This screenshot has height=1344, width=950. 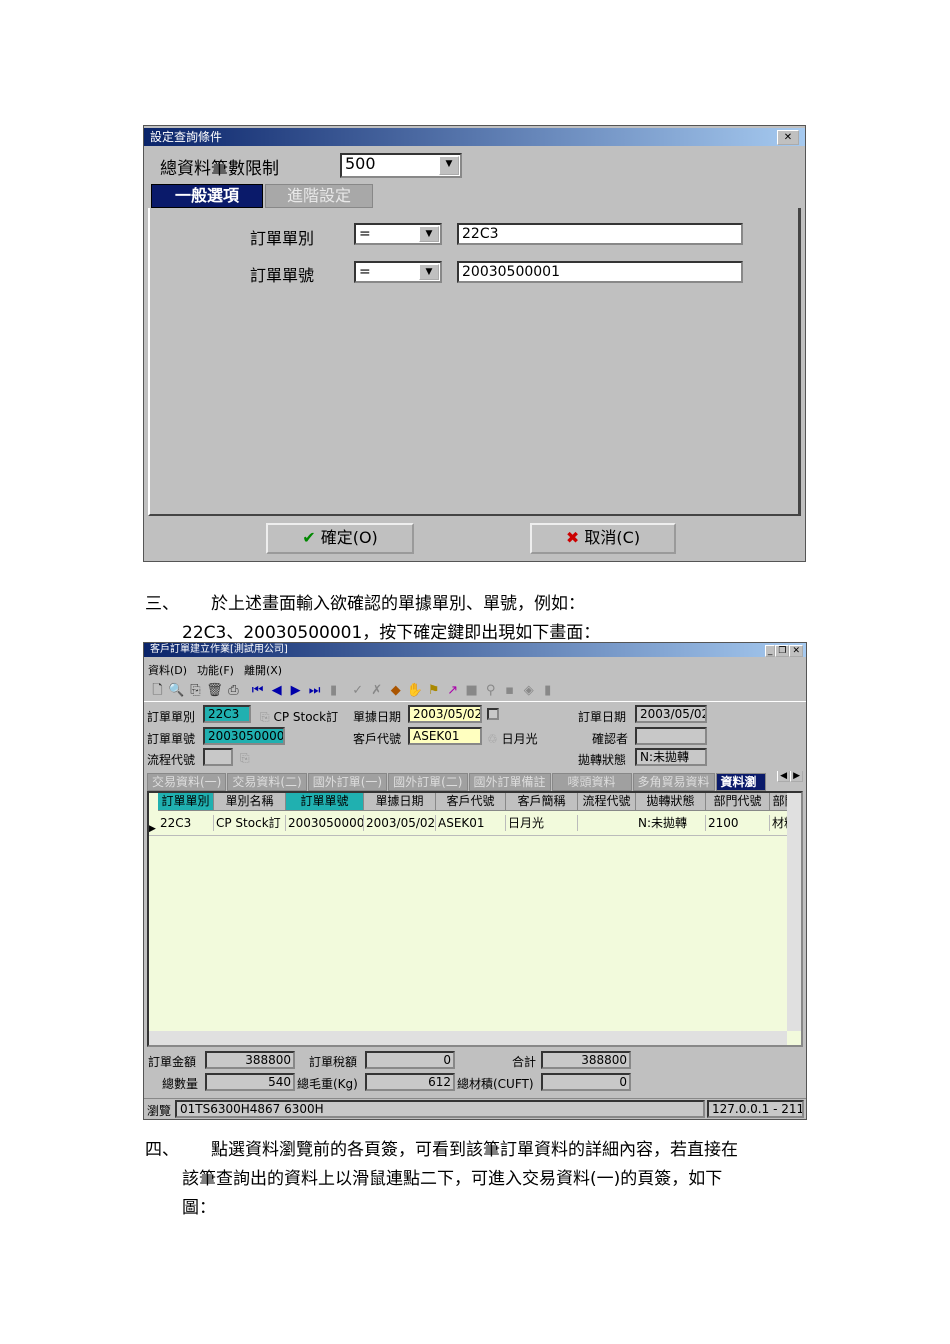 What do you see at coordinates (528, 690) in the screenshot?
I see `tag-icon: ◈` at bounding box center [528, 690].